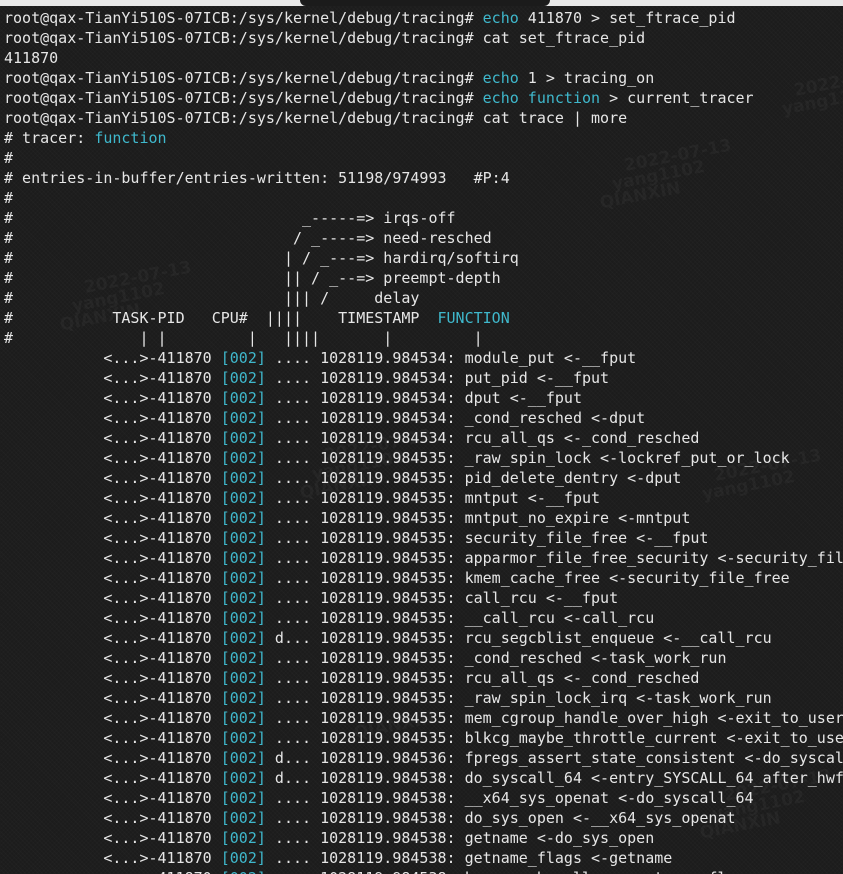 This screenshot has width=843, height=874. What do you see at coordinates (523, 98) in the screenshot?
I see `command-args` at bounding box center [523, 98].